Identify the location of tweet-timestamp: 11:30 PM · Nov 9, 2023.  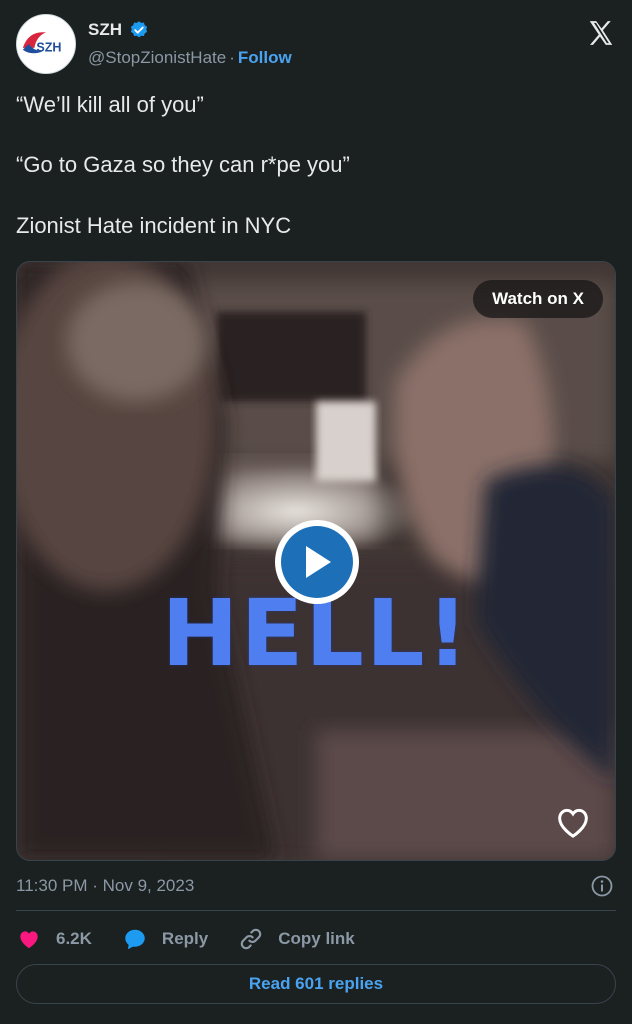
(105, 886).